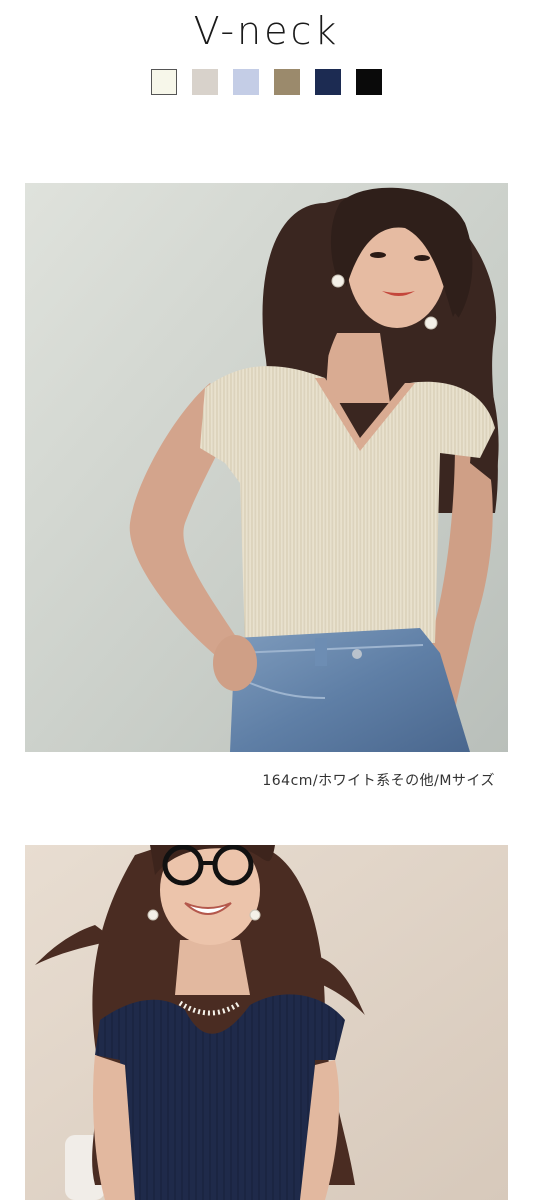 The width and height of the screenshot is (533, 1200). What do you see at coordinates (246, 82) in the screenshot?
I see `light-blue-swatch` at bounding box center [246, 82].